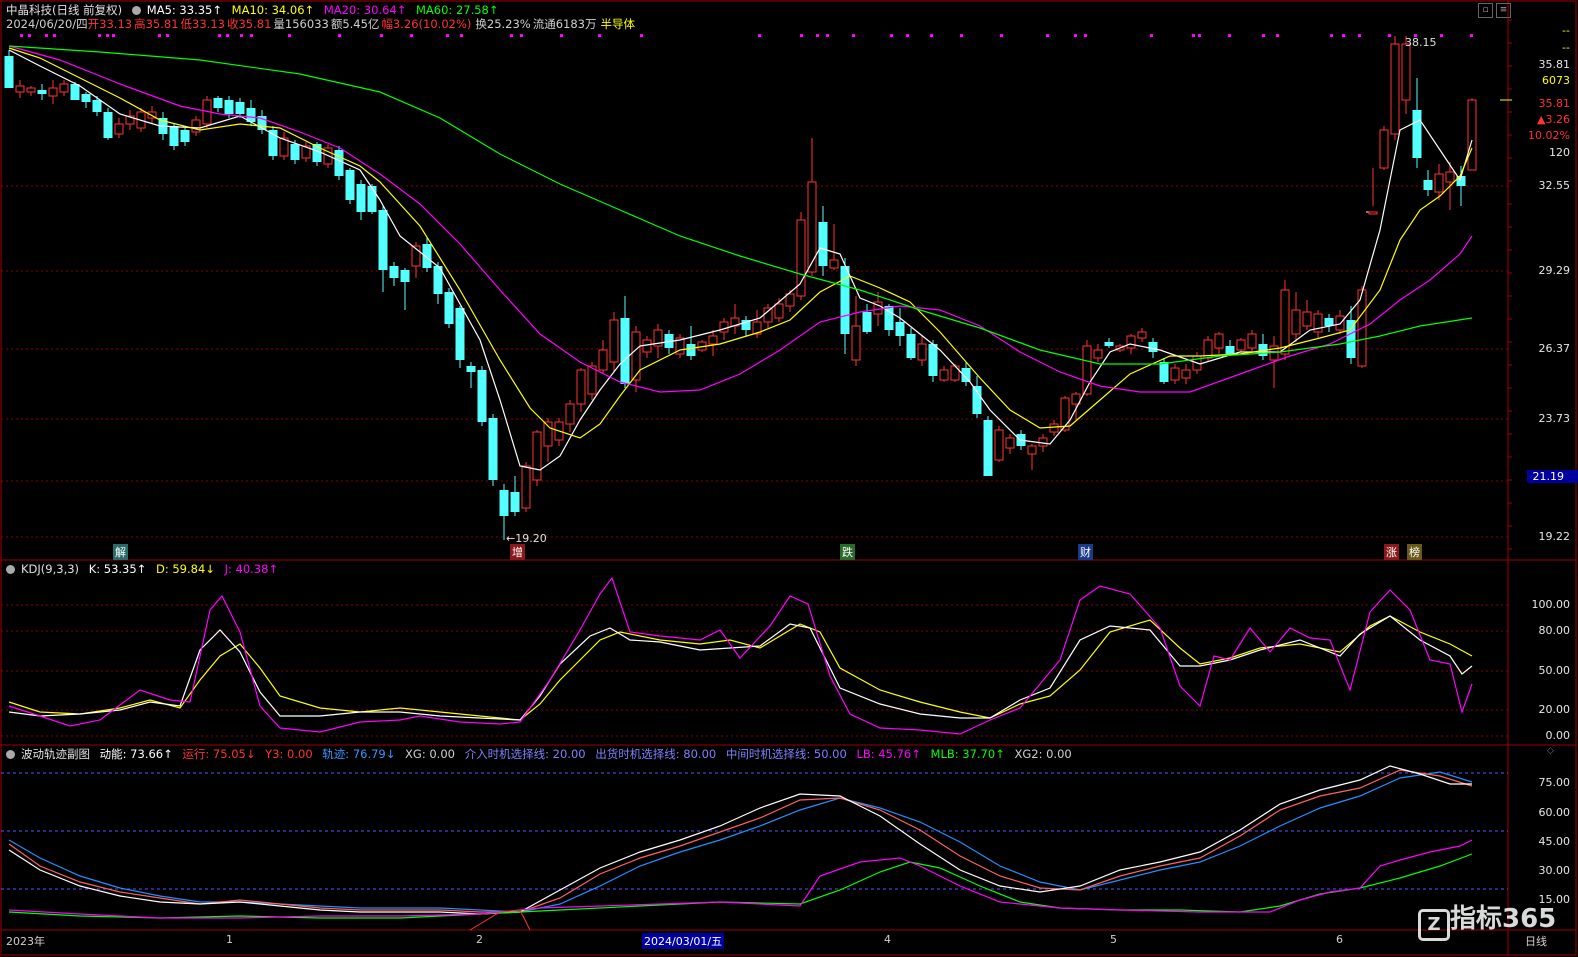  I want to click on kdj-tick: 0.00, so click(1558, 735).